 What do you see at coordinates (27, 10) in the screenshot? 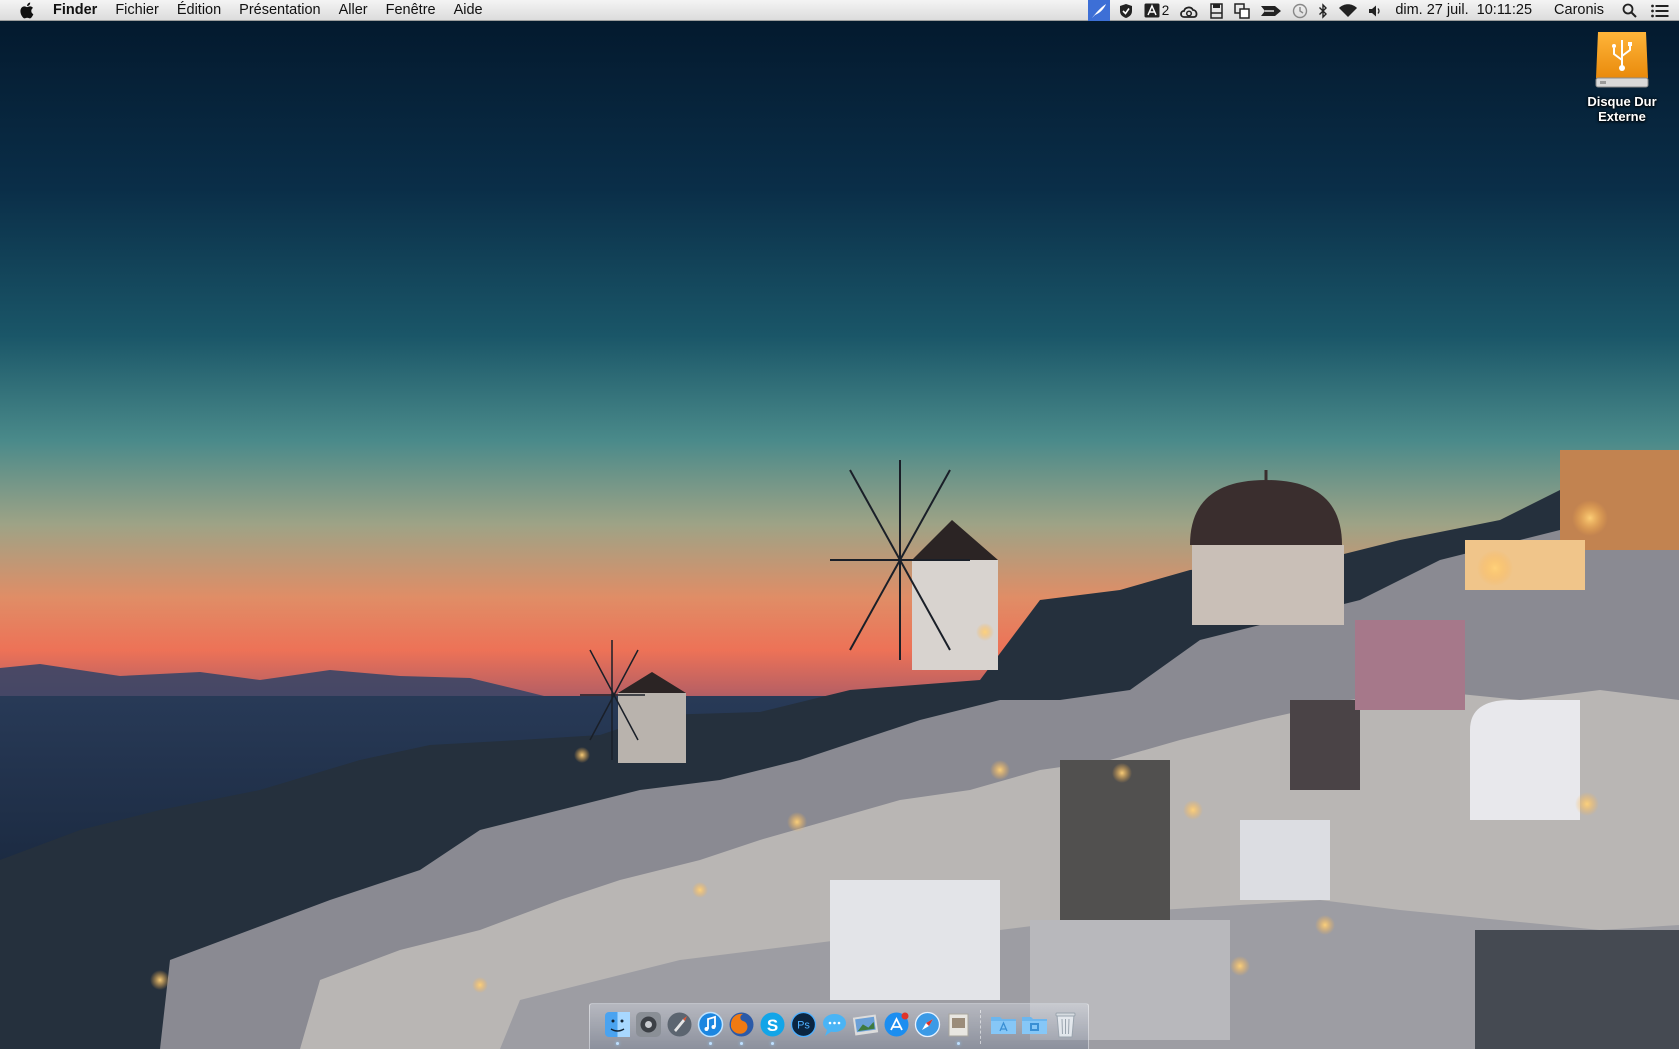
I see `apple-menu-icon` at bounding box center [27, 10].